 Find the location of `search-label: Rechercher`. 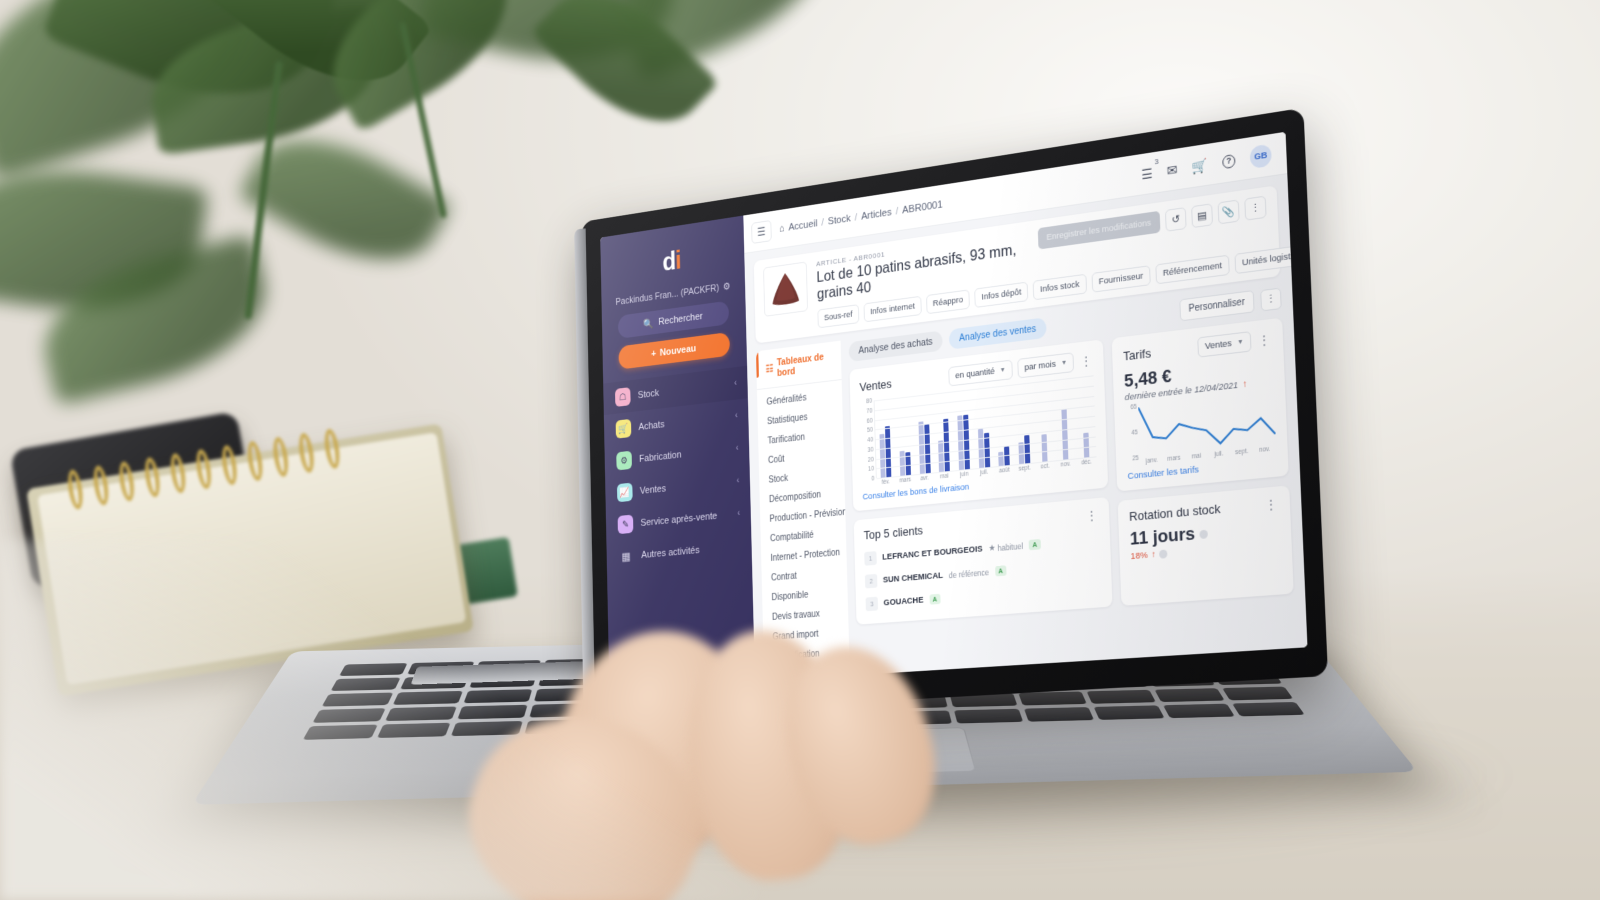

search-label: Rechercher is located at coordinates (680, 319).